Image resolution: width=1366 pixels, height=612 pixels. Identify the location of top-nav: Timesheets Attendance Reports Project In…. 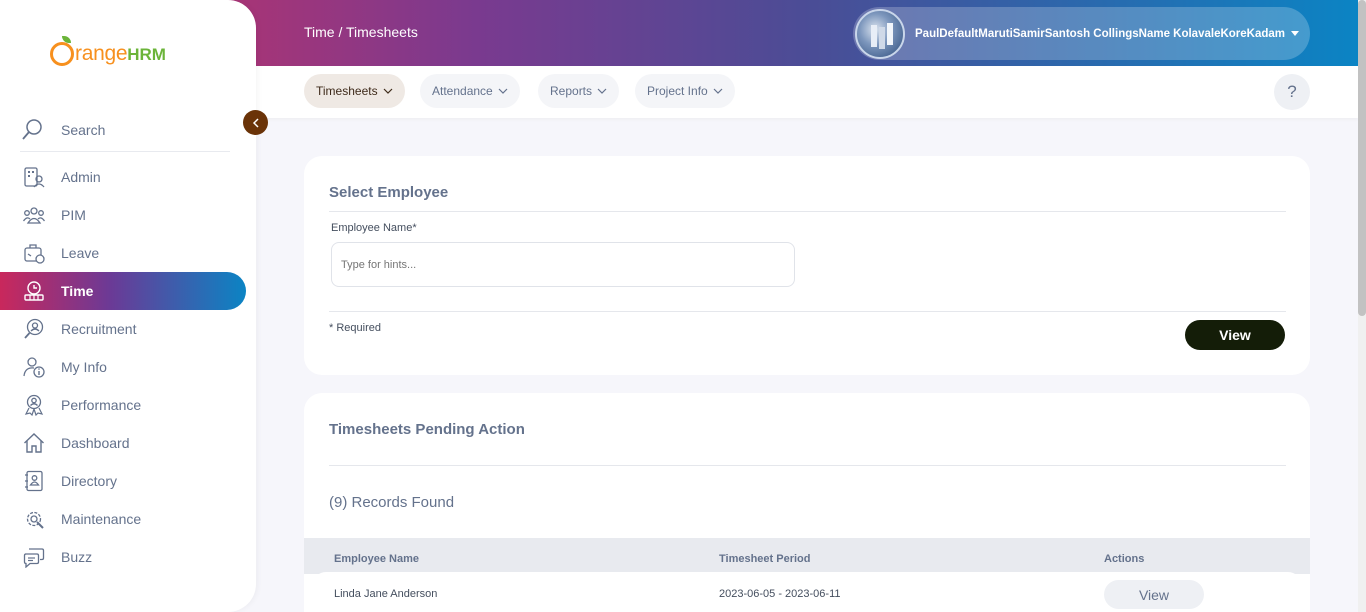
(807, 92).